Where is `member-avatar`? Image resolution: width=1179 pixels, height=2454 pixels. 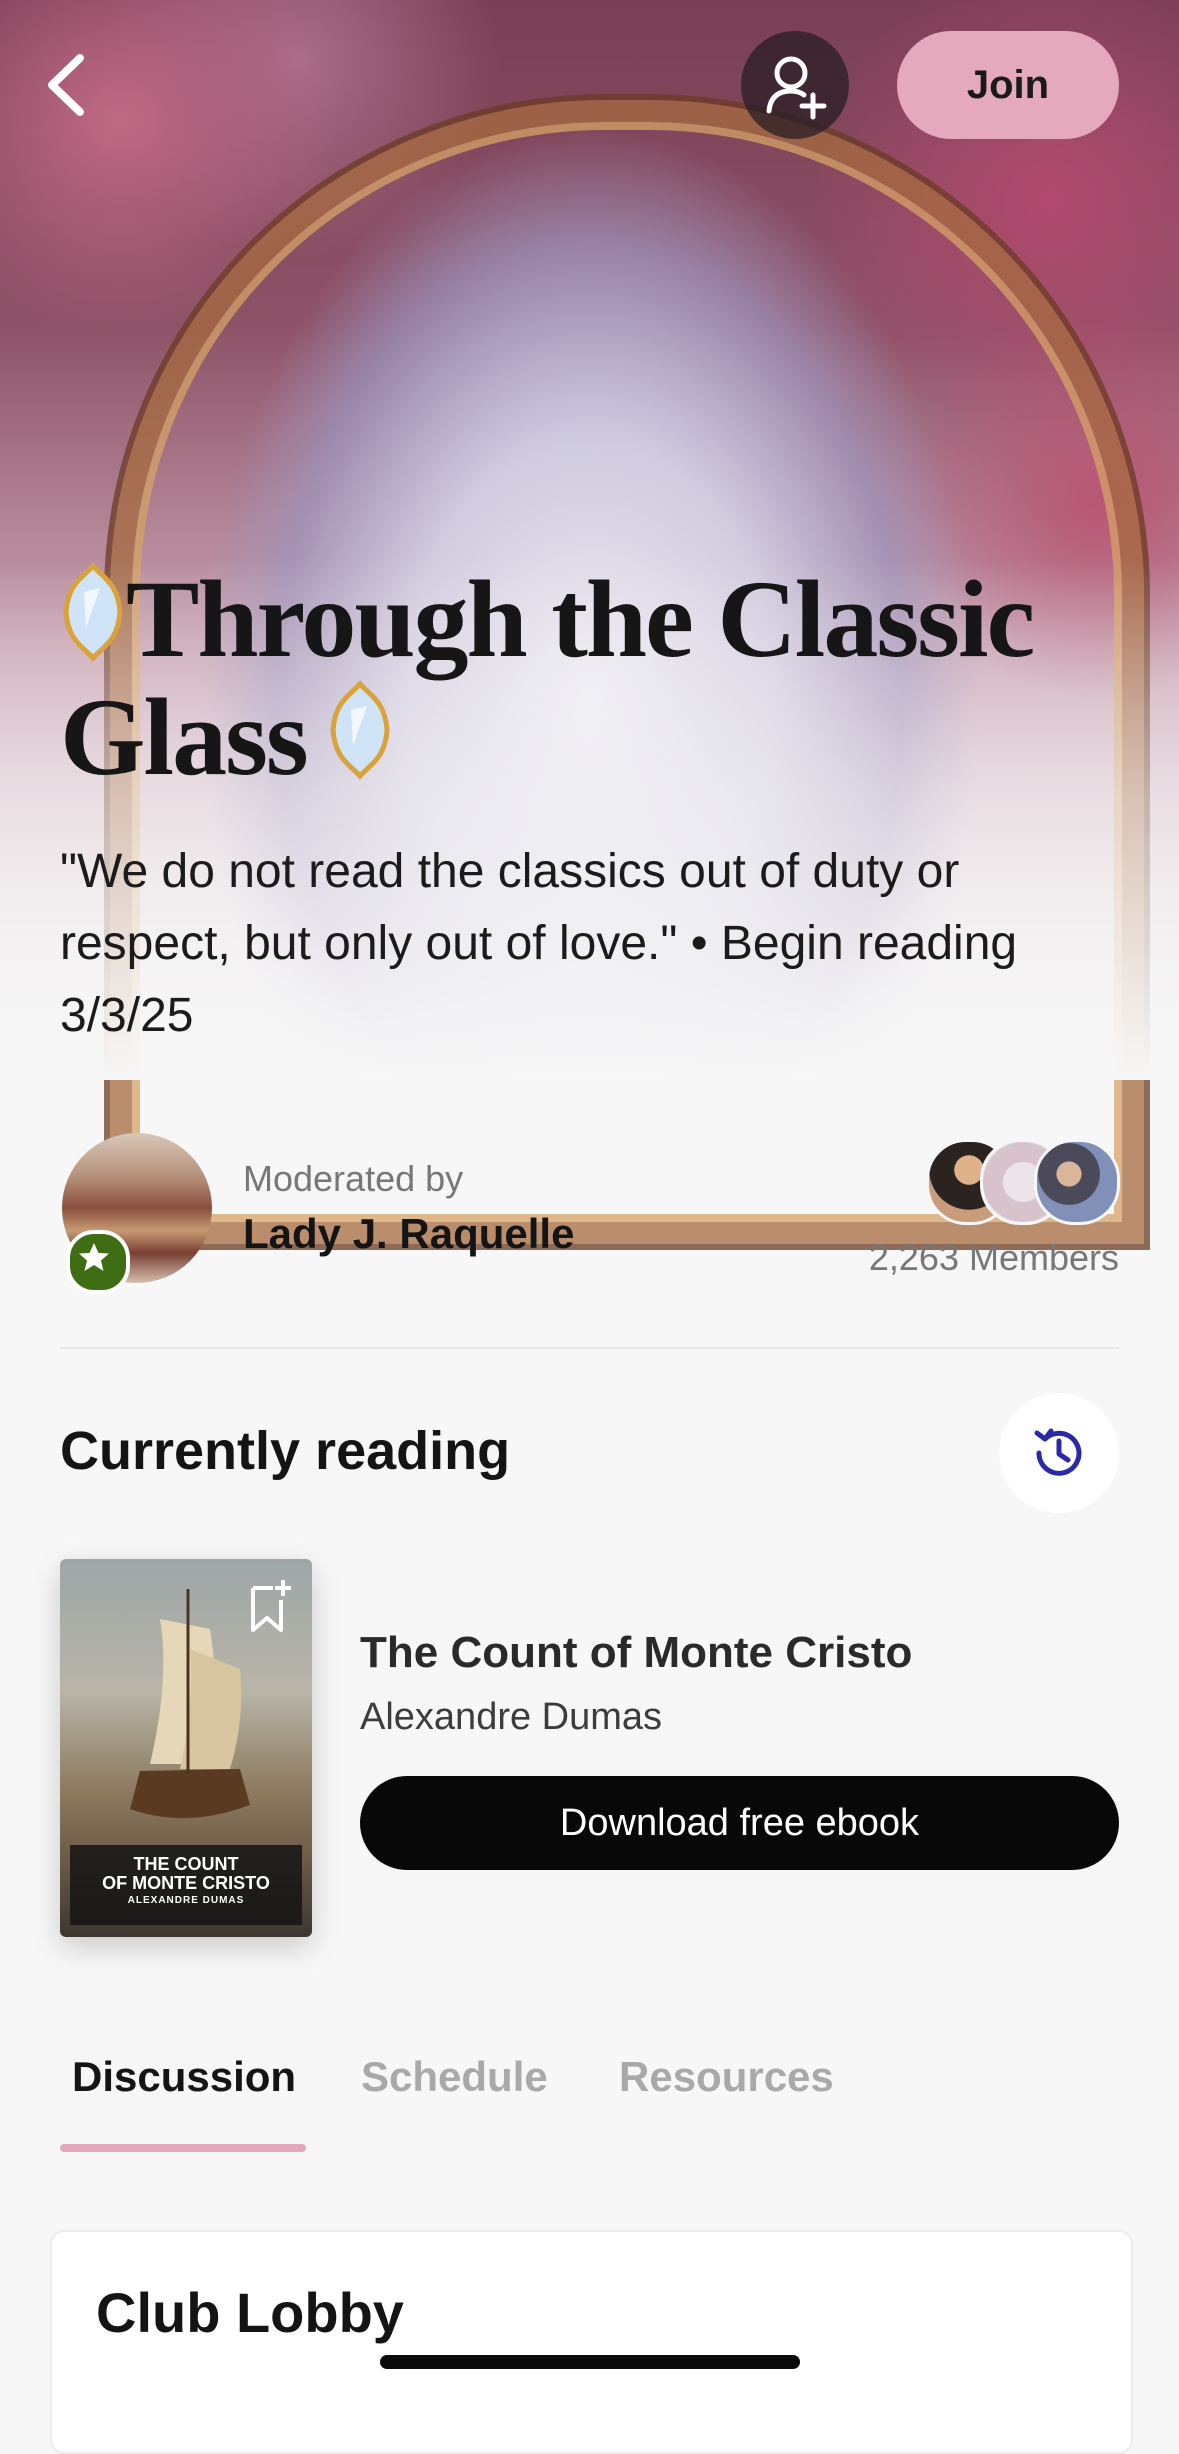 member-avatar is located at coordinates (1077, 1182).